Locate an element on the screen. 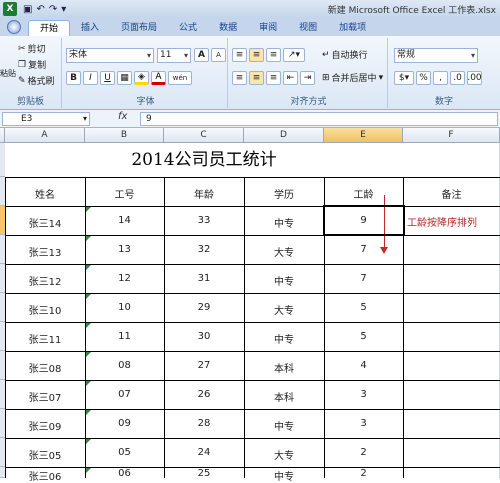 The height and width of the screenshot is (483, 500). cell-age: 28 is located at coordinates (204, 423).